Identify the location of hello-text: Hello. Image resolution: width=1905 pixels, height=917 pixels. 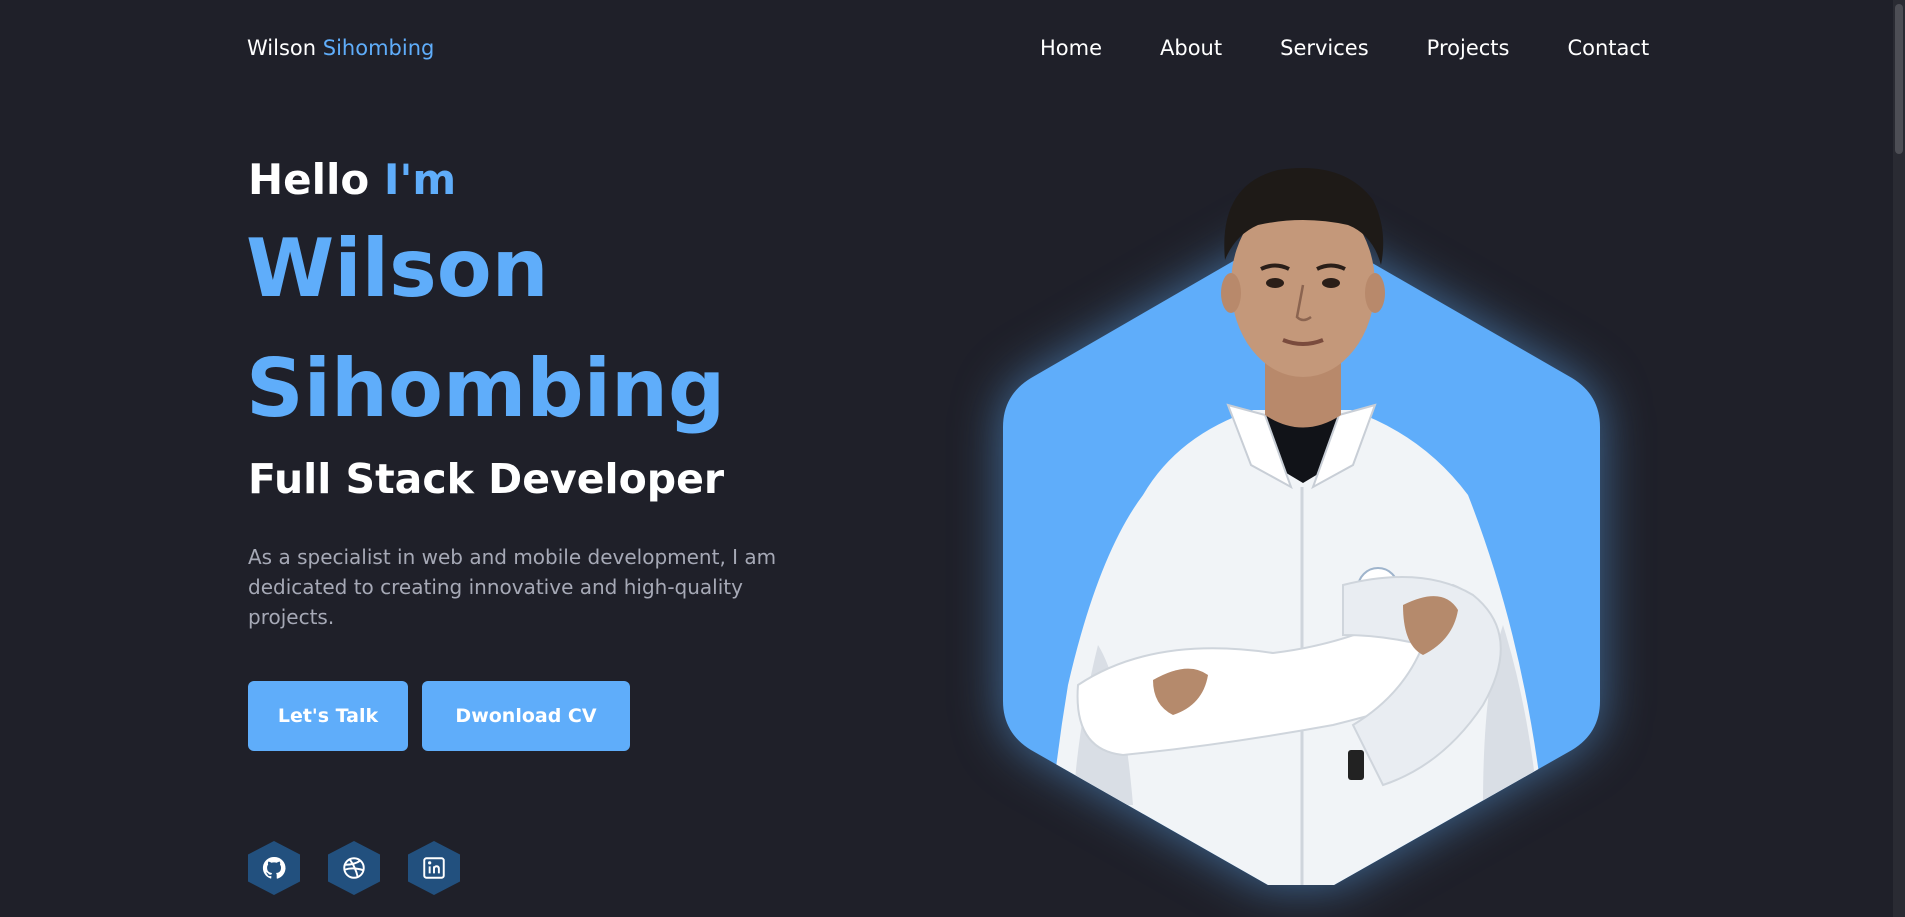
(309, 179).